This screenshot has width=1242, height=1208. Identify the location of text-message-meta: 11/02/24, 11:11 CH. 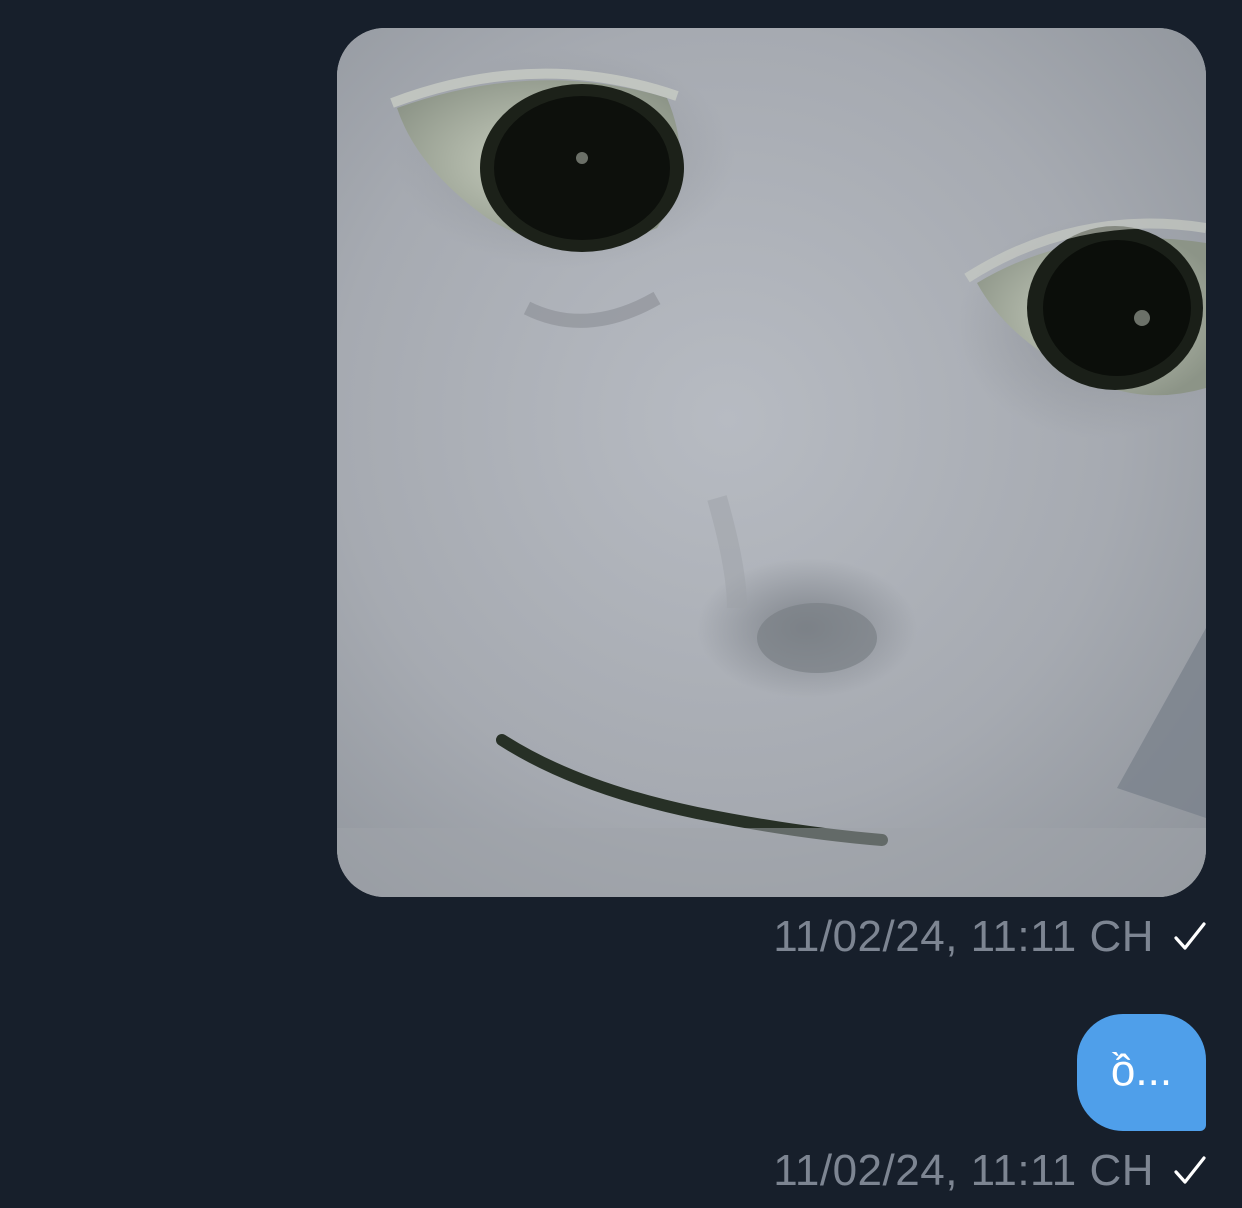
(990, 1171).